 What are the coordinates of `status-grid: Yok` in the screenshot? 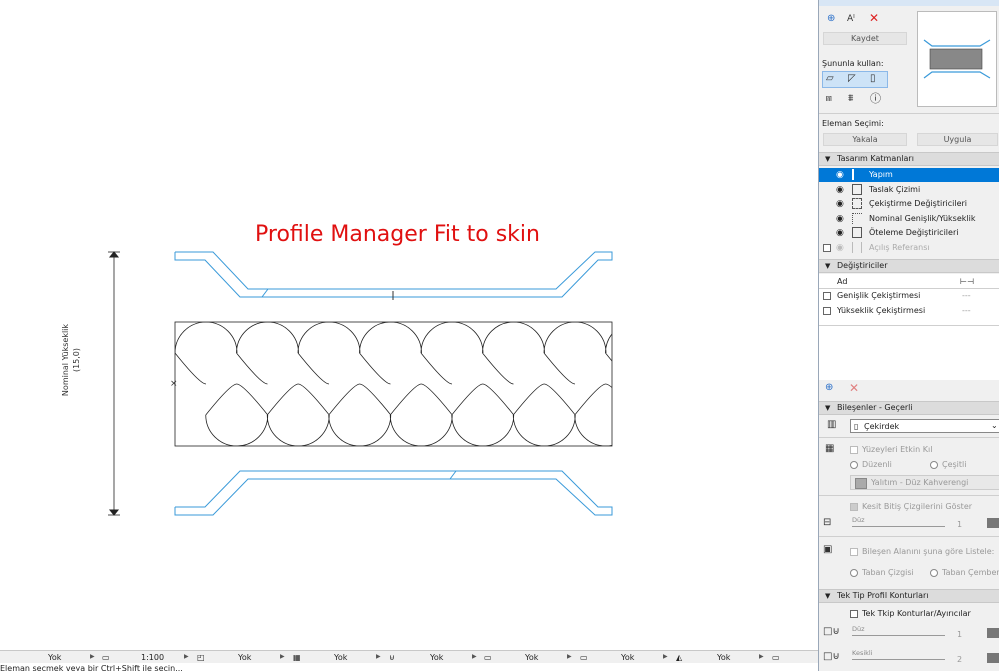 It's located at (340, 657).